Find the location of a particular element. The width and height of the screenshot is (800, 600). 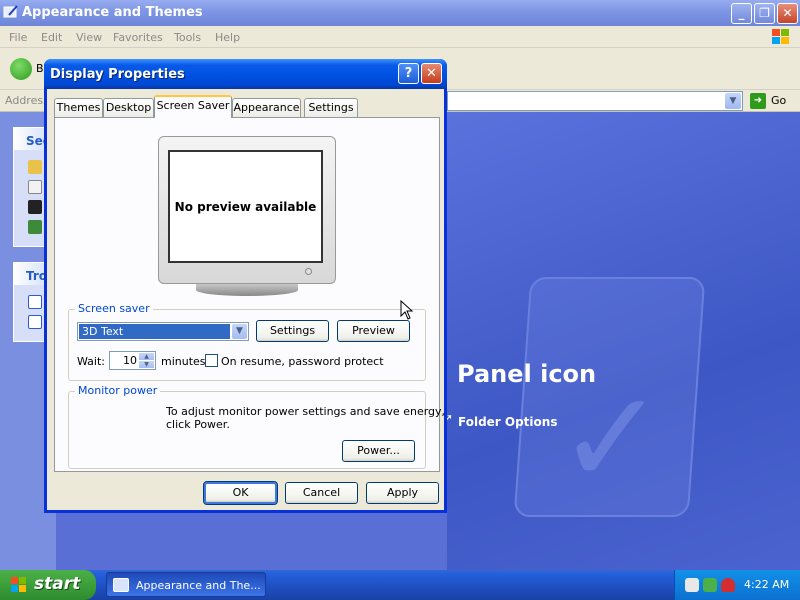

start-button: start is located at coordinates (48, 585).